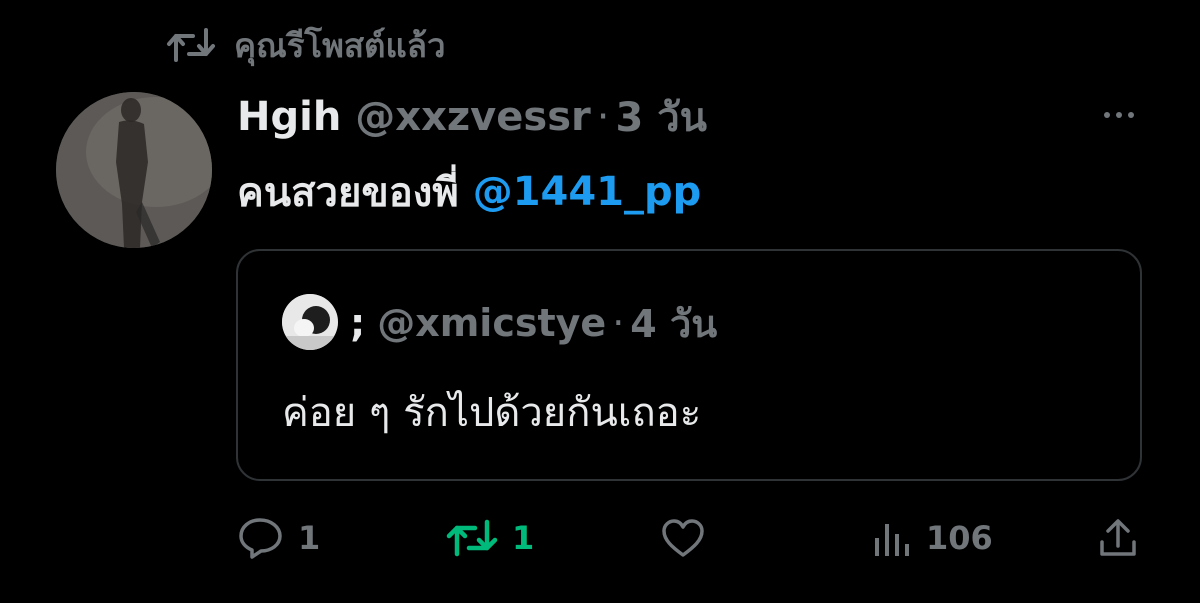 The height and width of the screenshot is (603, 1200). Describe the element at coordinates (1119, 115) in the screenshot. I see `more-options-icon` at that location.